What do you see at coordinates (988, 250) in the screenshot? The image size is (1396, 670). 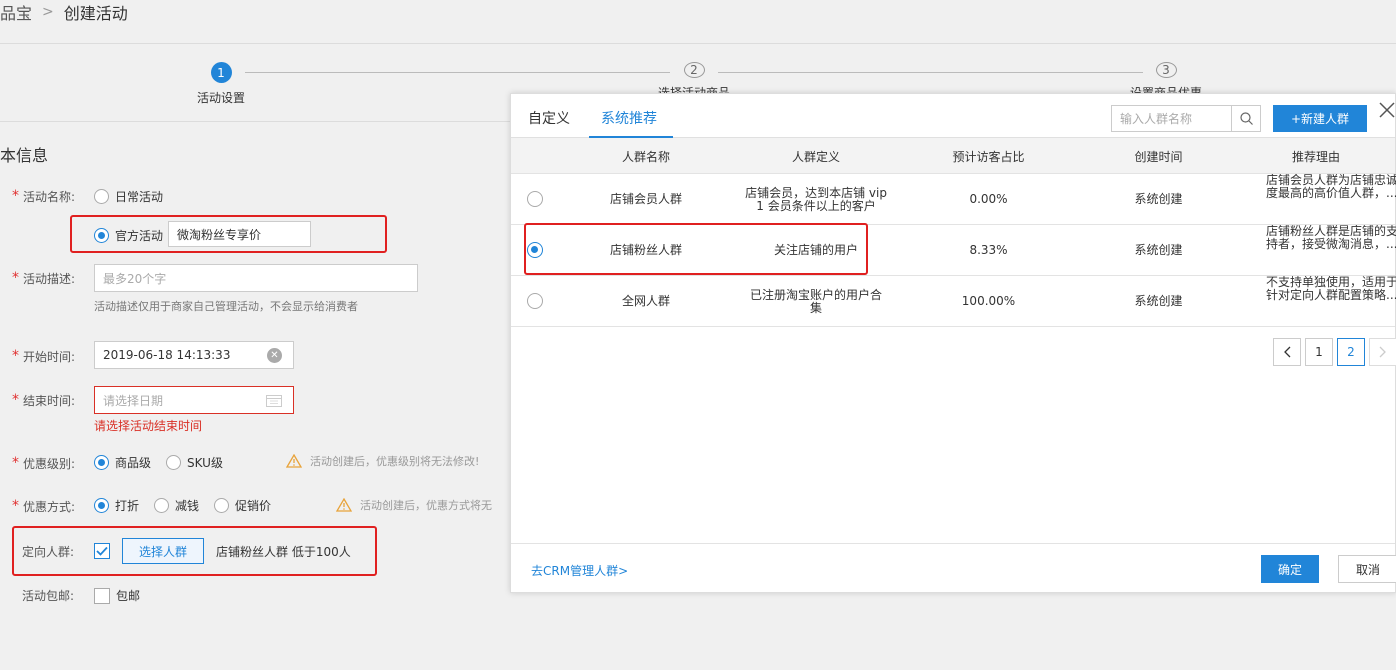 I see `visitor-ratio: 8.33%` at bounding box center [988, 250].